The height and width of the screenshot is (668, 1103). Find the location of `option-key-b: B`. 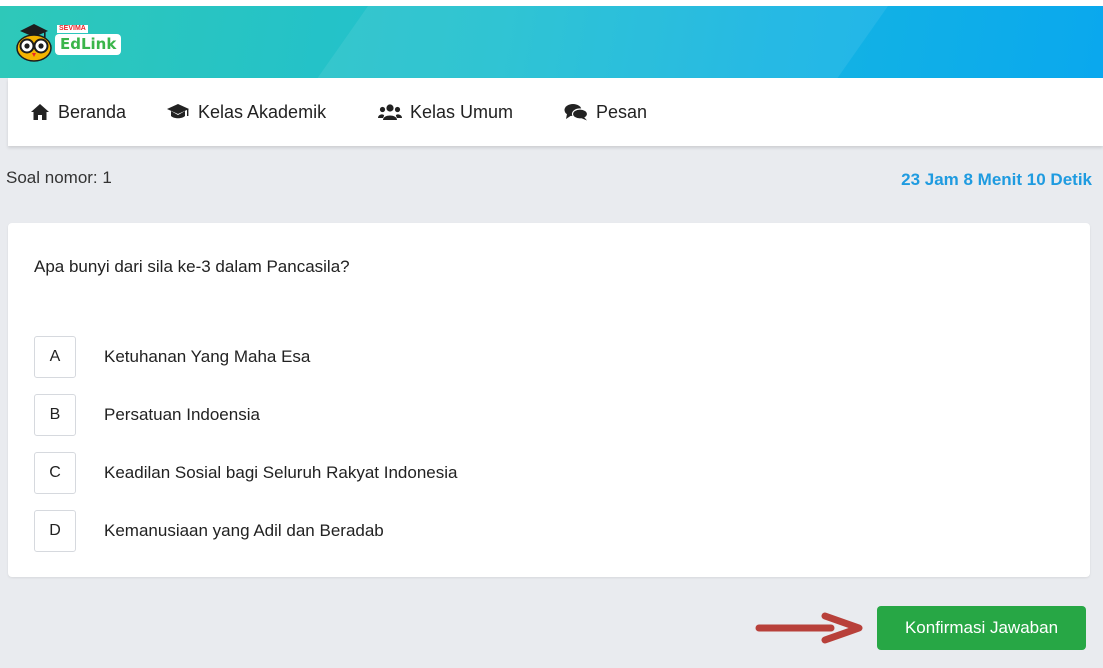

option-key-b: B is located at coordinates (55, 415).